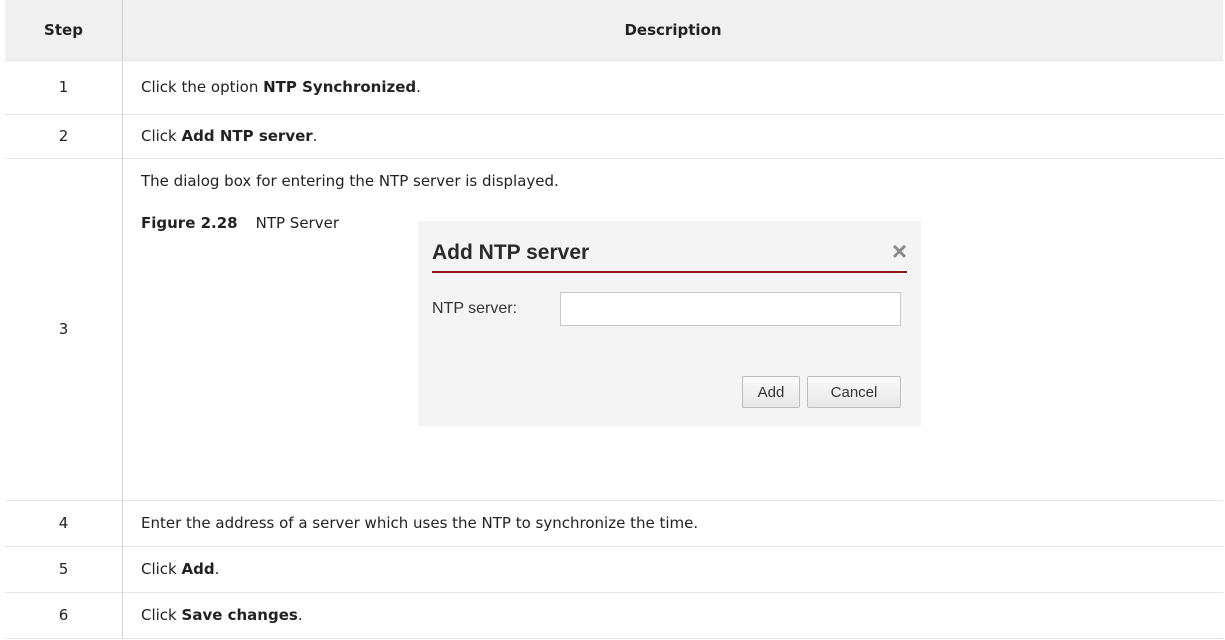 The image size is (1225, 640). What do you see at coordinates (63, 136) in the screenshot?
I see `step-number: 2` at bounding box center [63, 136].